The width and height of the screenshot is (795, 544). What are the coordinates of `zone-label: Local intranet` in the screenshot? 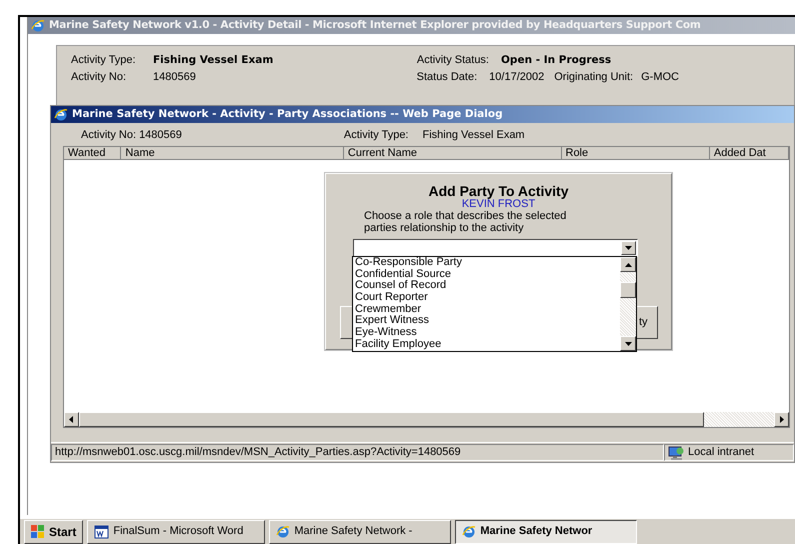 It's located at (721, 452).